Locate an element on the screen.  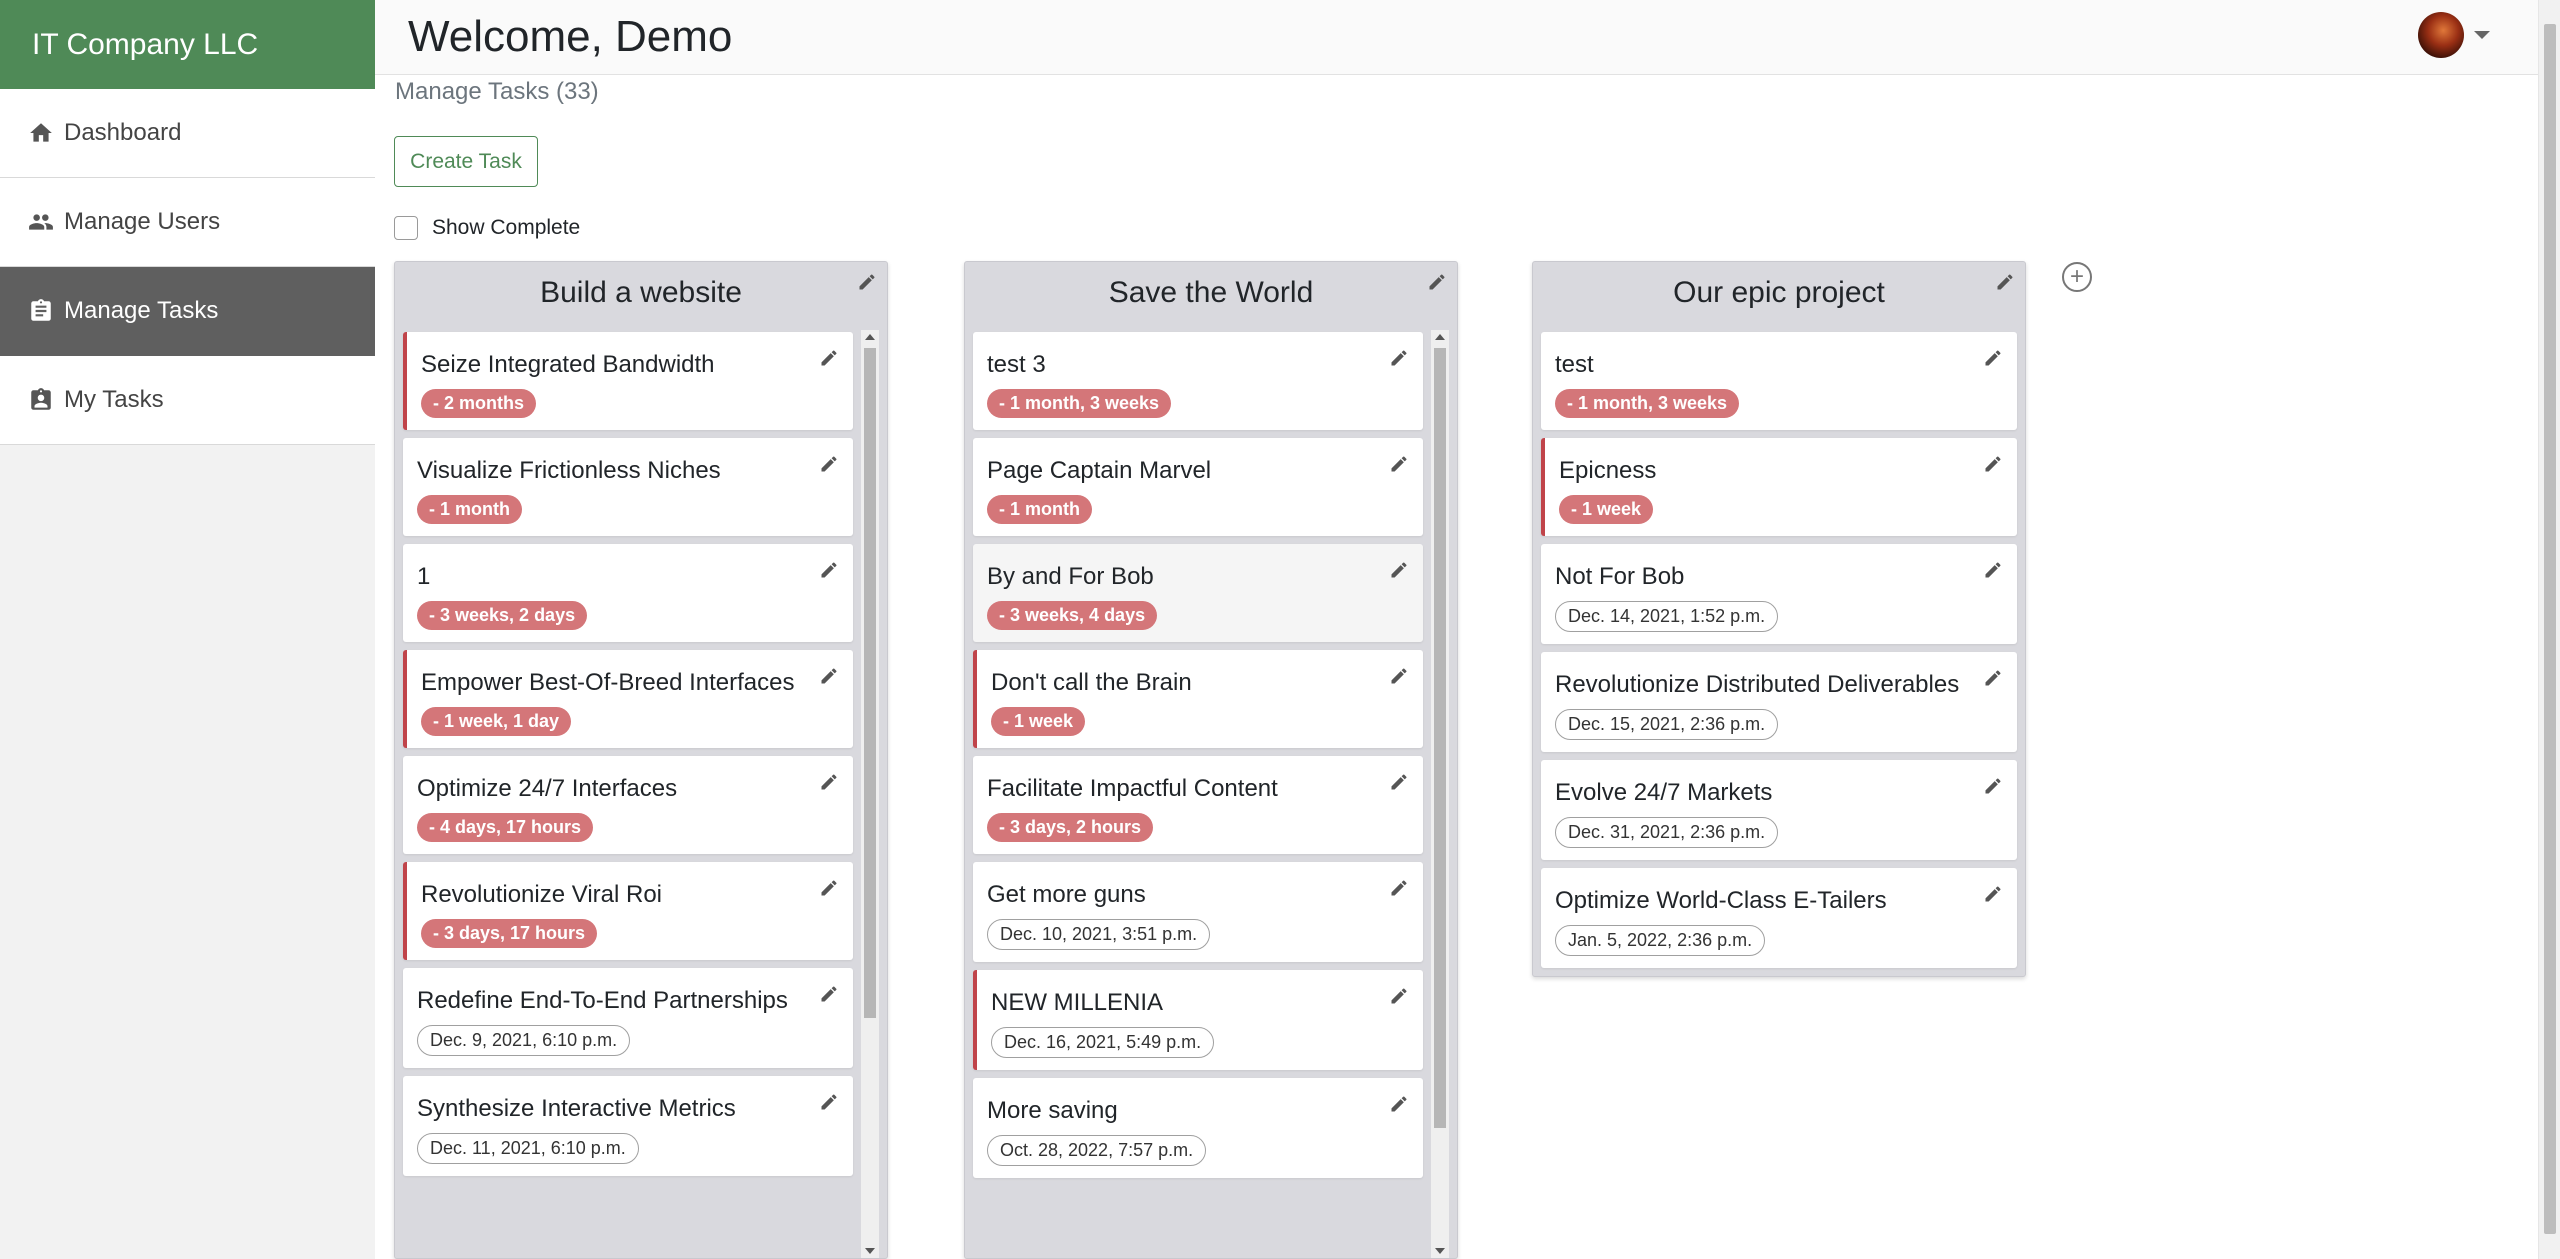
due-date-badge: Dec. 31, 2021, 2:36 p.m. is located at coordinates (1667, 832).